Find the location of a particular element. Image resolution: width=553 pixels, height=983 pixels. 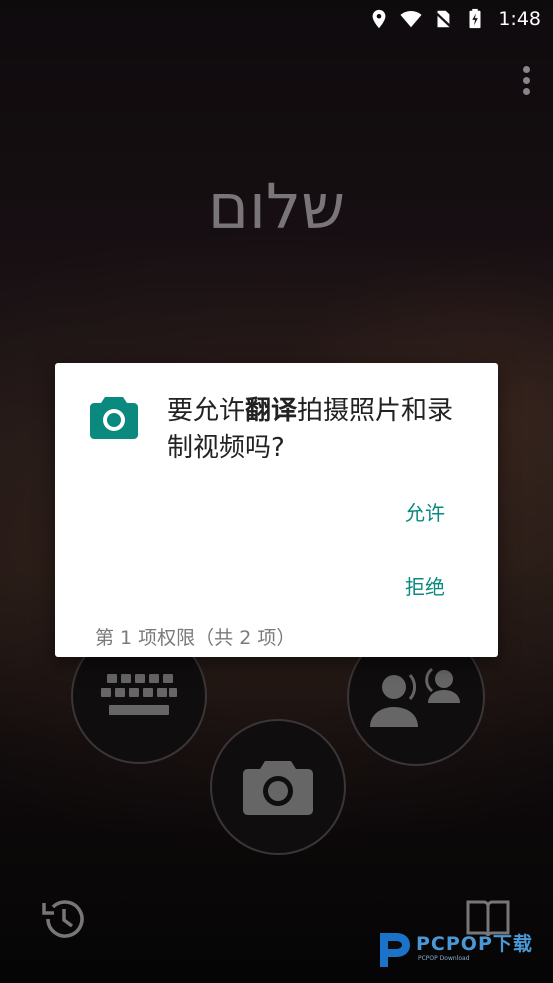

watermark-logo: PCPOP下载 PCPOP Download is located at coordinates (461, 947).